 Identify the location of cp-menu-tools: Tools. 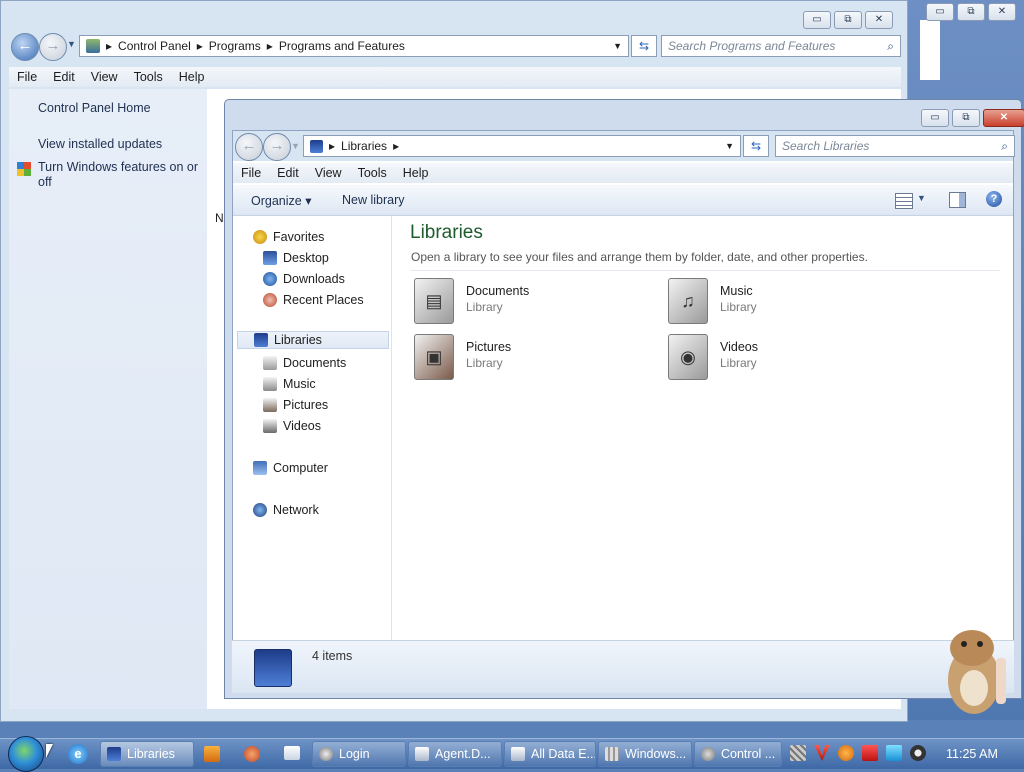
(148, 77).